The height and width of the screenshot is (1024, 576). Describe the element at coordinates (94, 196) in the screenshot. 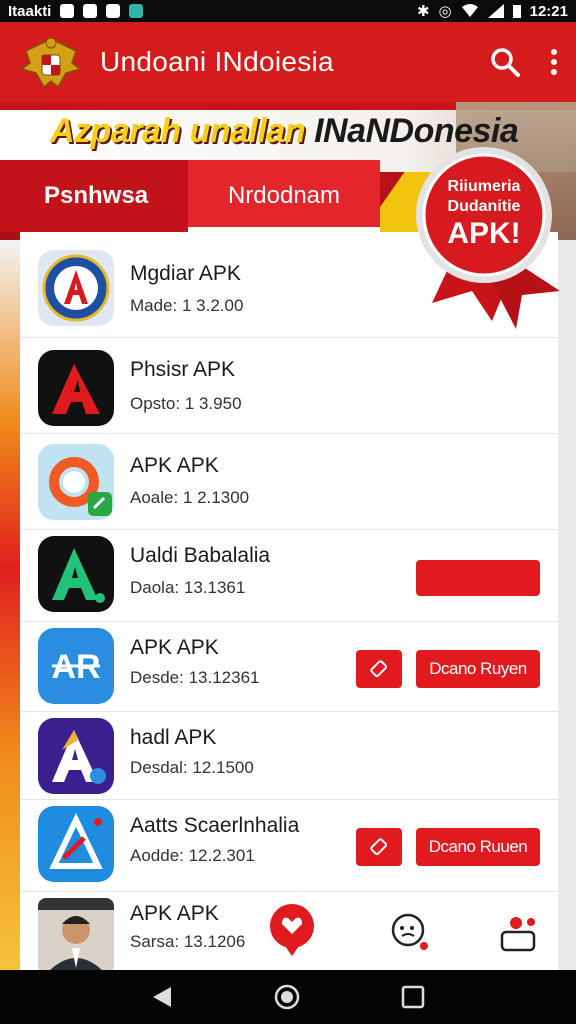

I see `tab-psnhwsa: Psnhwsa` at that location.